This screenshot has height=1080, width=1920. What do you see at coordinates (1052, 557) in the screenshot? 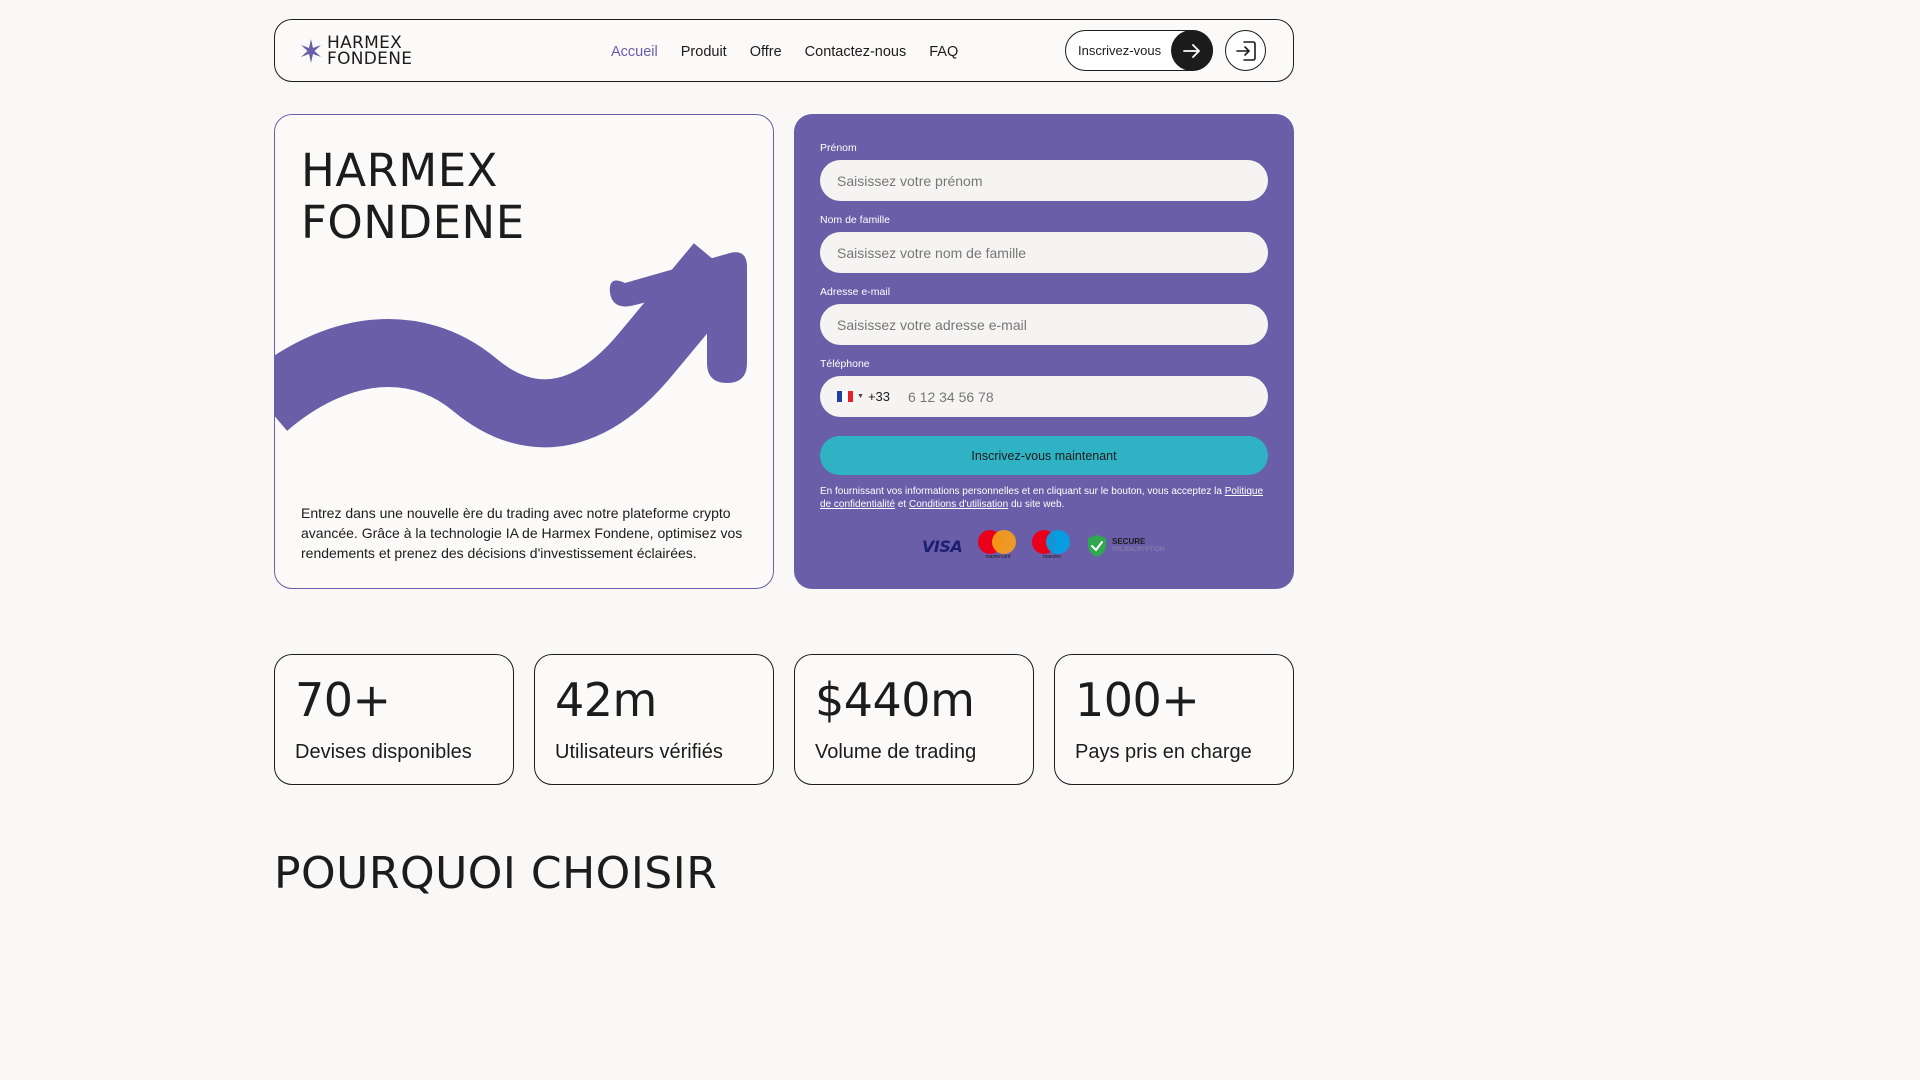
I see `maestro-caption: maestro` at bounding box center [1052, 557].